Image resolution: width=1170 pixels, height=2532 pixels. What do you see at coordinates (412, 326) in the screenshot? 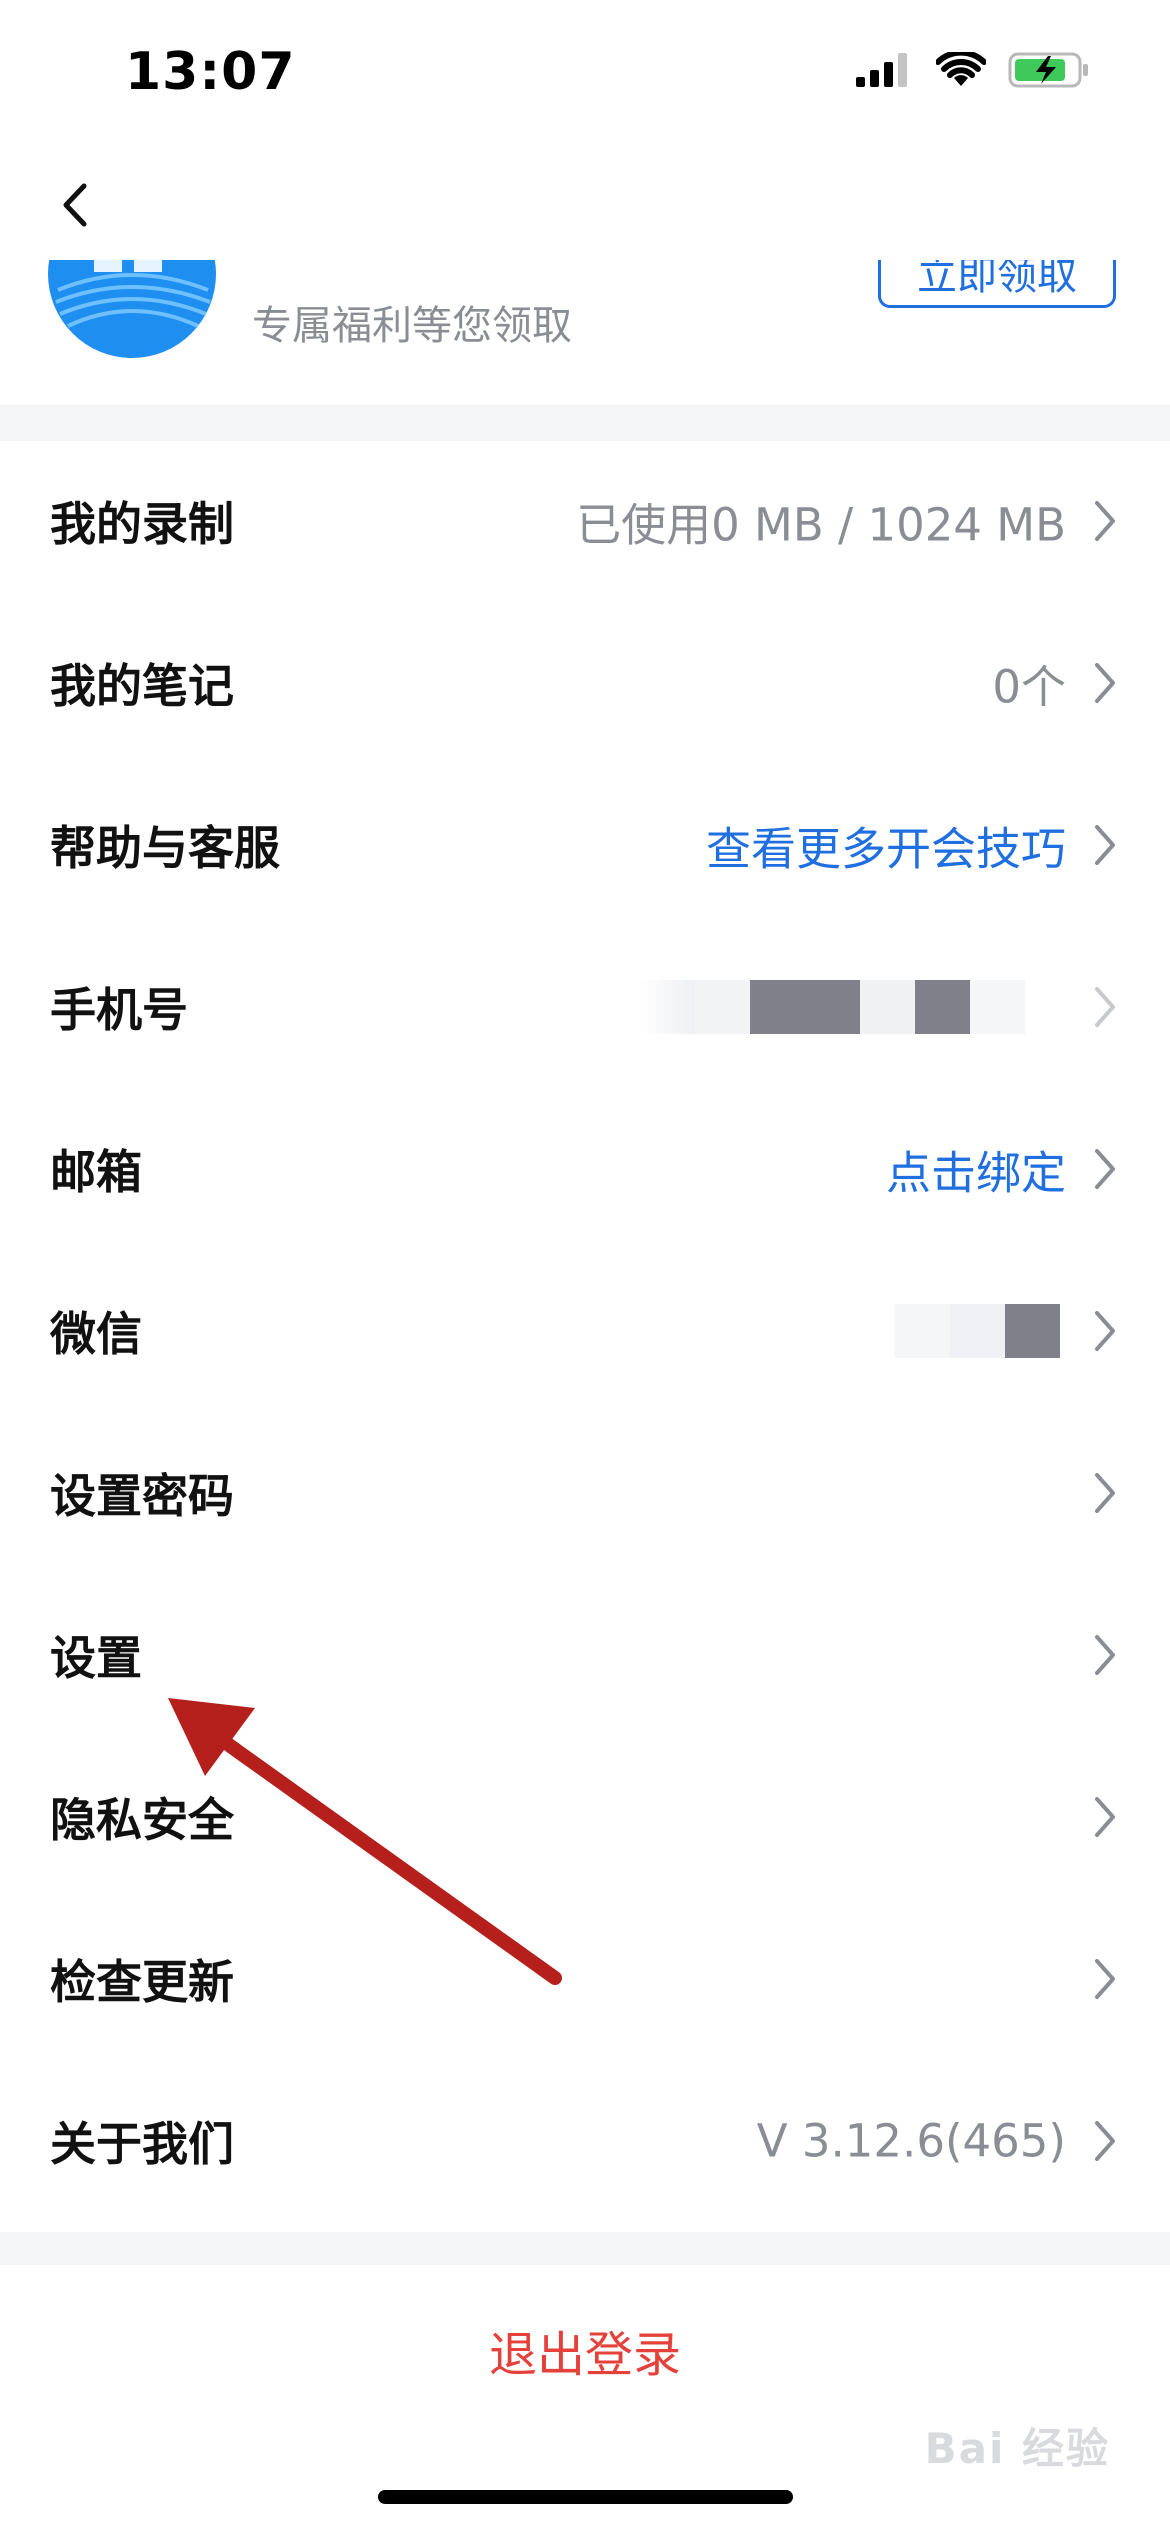
I see `promo-subtitle: 专属福利等您领取` at bounding box center [412, 326].